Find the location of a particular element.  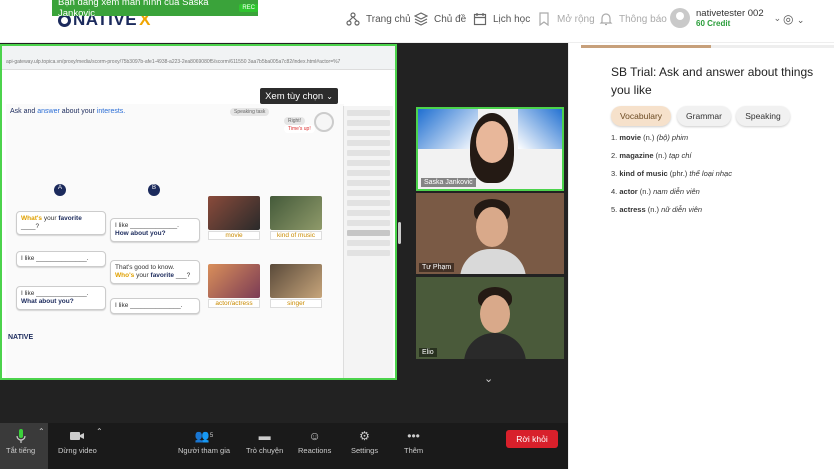

more-dots-icon: ••• is located at coordinates (413, 436).